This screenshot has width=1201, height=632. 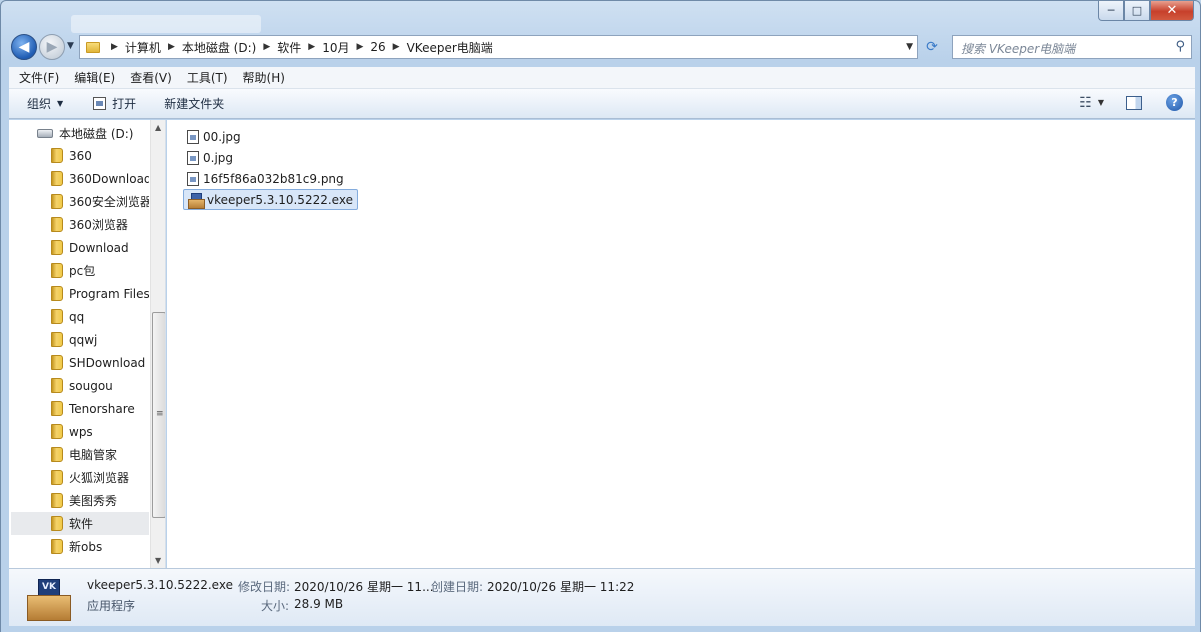 What do you see at coordinates (93, 455) in the screenshot?
I see `sidebar-item-label: 电脑管家` at bounding box center [93, 455].